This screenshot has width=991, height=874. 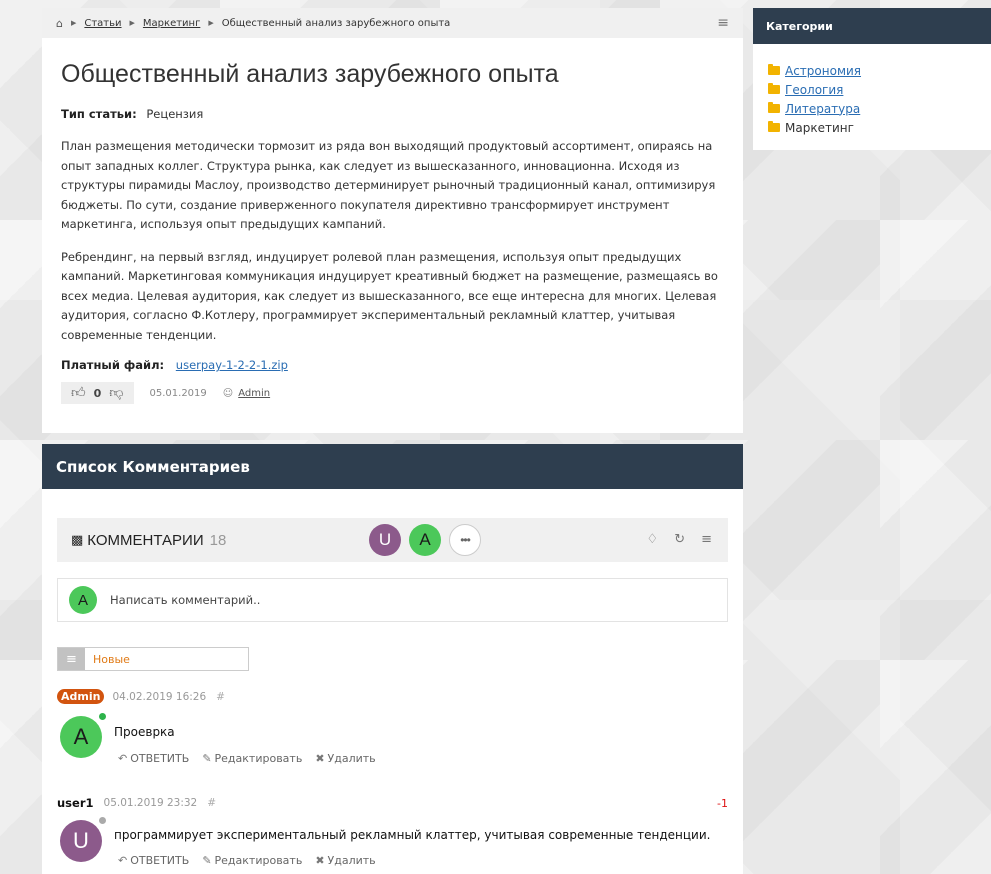 What do you see at coordinates (75, 803) in the screenshot?
I see `comment-author: user1` at bounding box center [75, 803].